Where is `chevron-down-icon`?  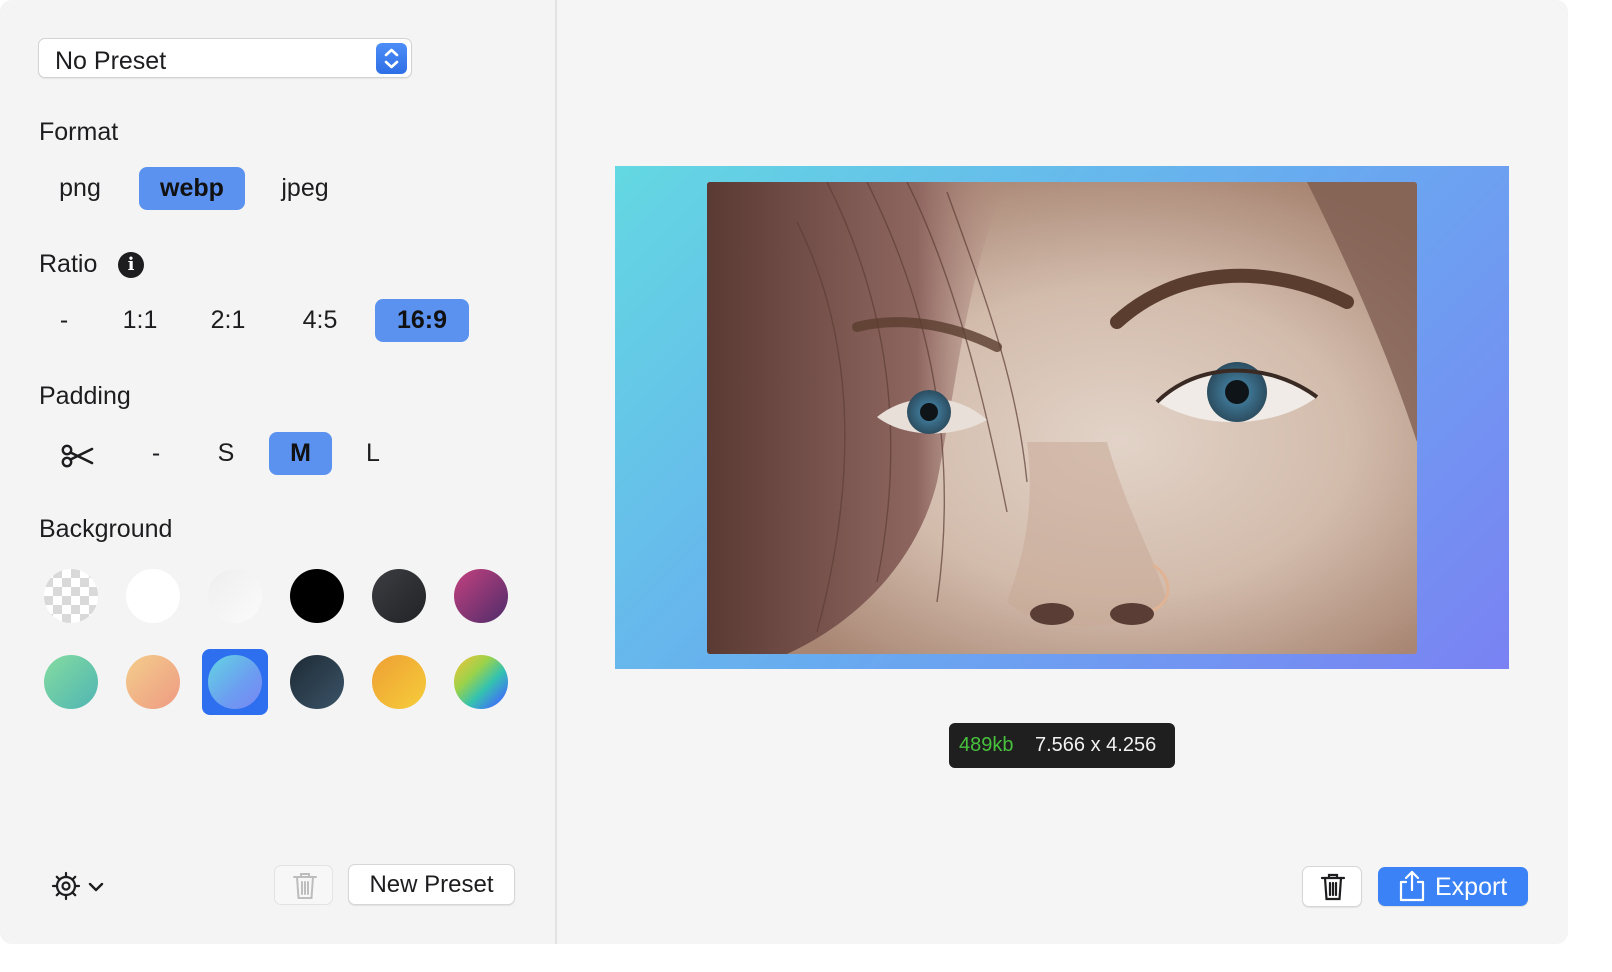
chevron-down-icon is located at coordinates (96, 889).